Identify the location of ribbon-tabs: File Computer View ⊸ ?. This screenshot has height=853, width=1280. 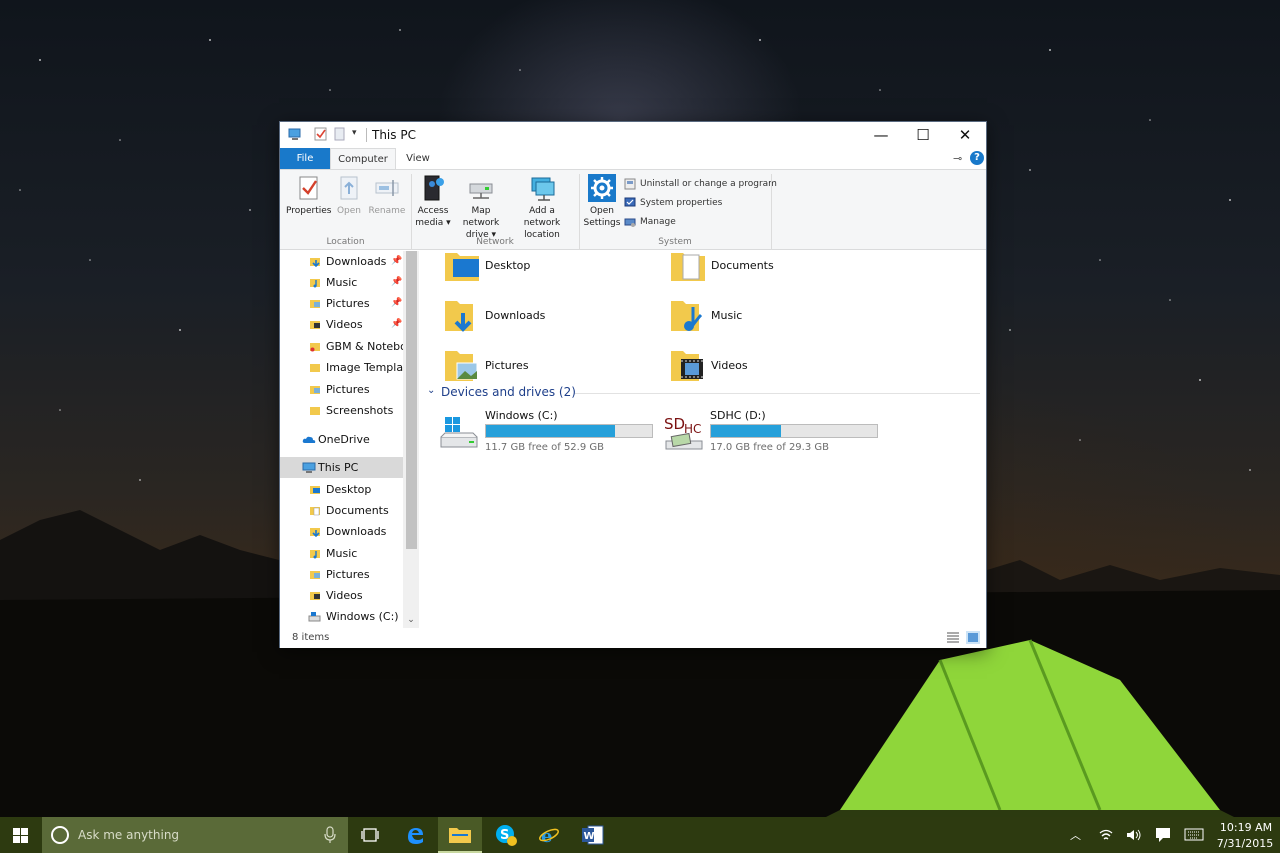
(633, 158).